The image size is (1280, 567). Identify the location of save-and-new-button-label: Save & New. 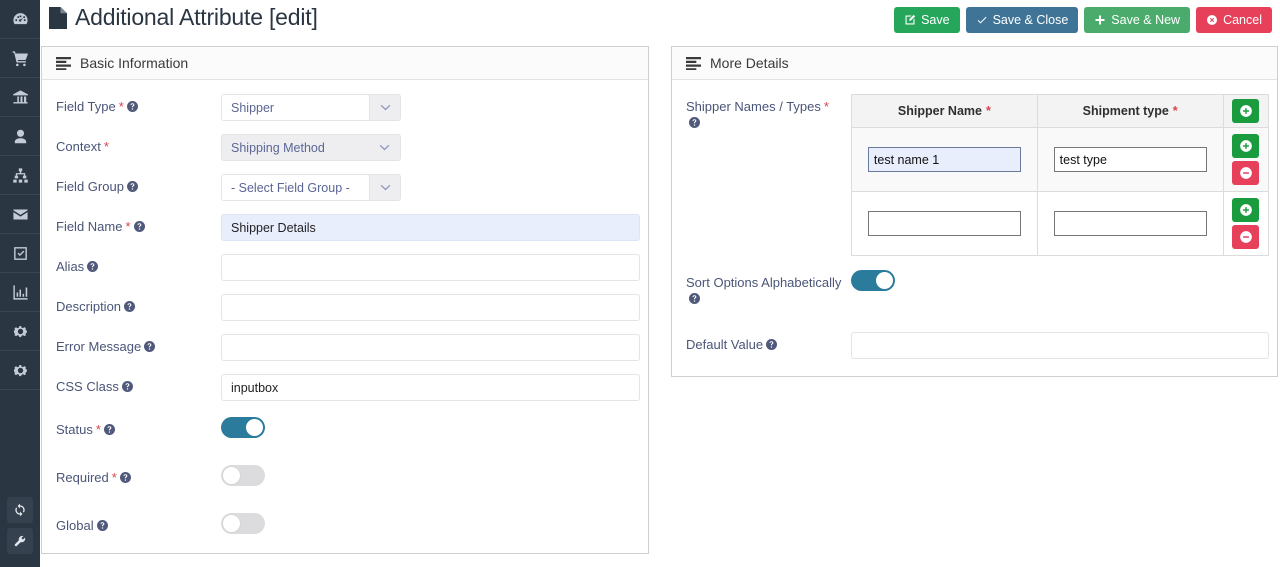
(1146, 20).